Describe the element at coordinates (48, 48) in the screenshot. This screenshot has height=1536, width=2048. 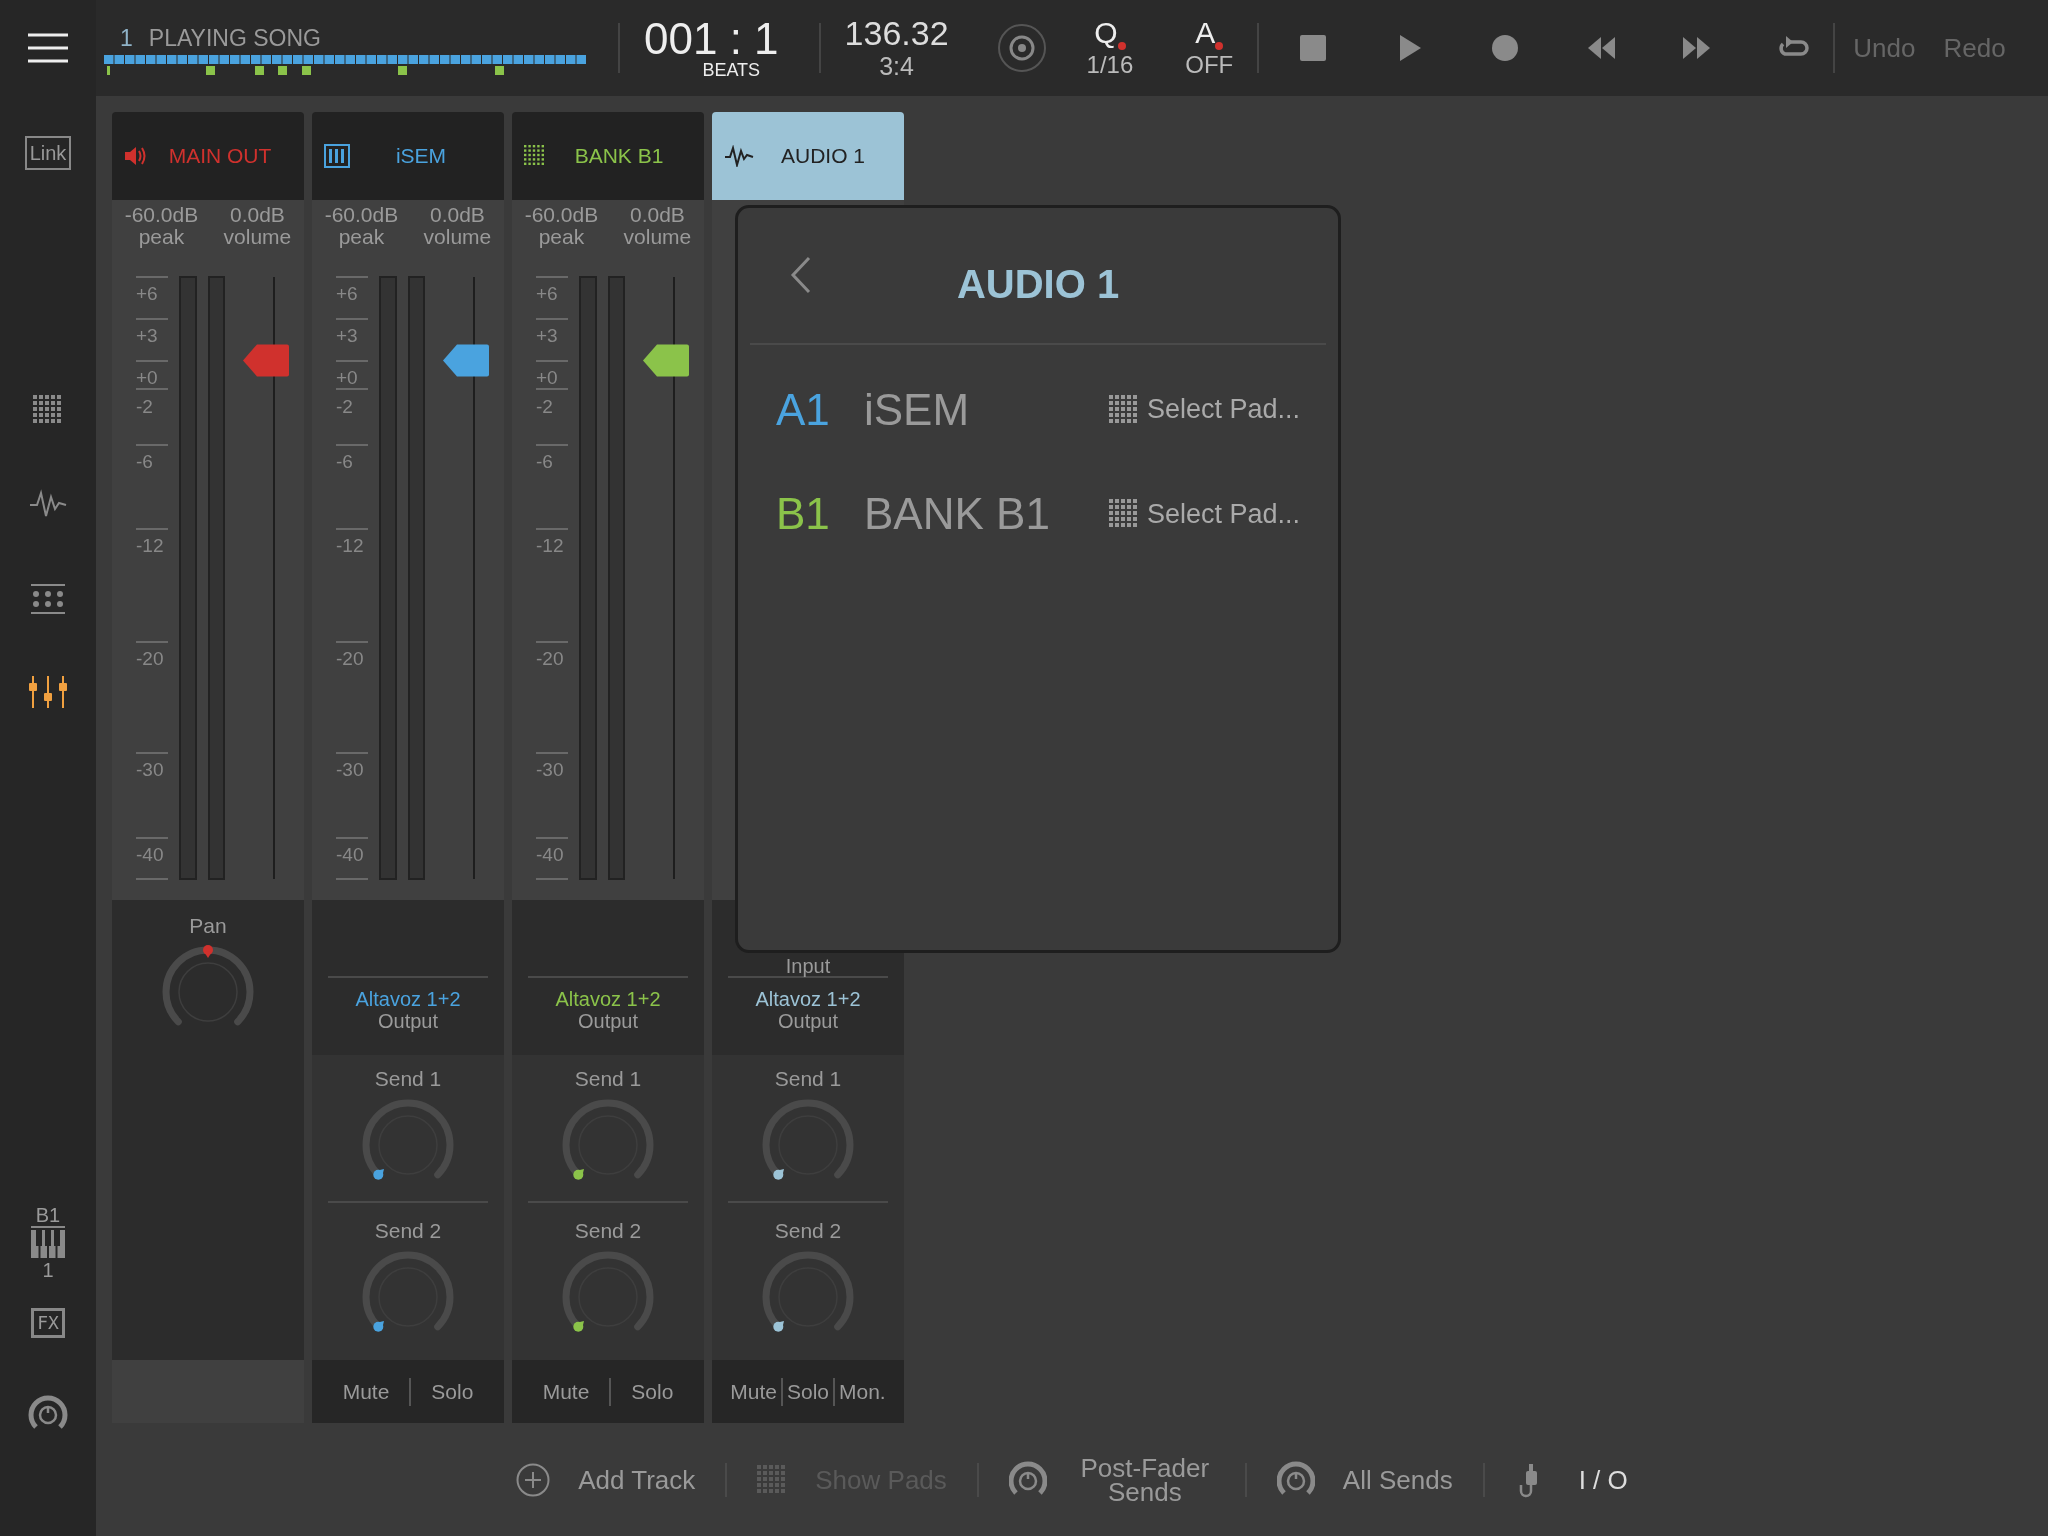
I see `menu-icon` at that location.